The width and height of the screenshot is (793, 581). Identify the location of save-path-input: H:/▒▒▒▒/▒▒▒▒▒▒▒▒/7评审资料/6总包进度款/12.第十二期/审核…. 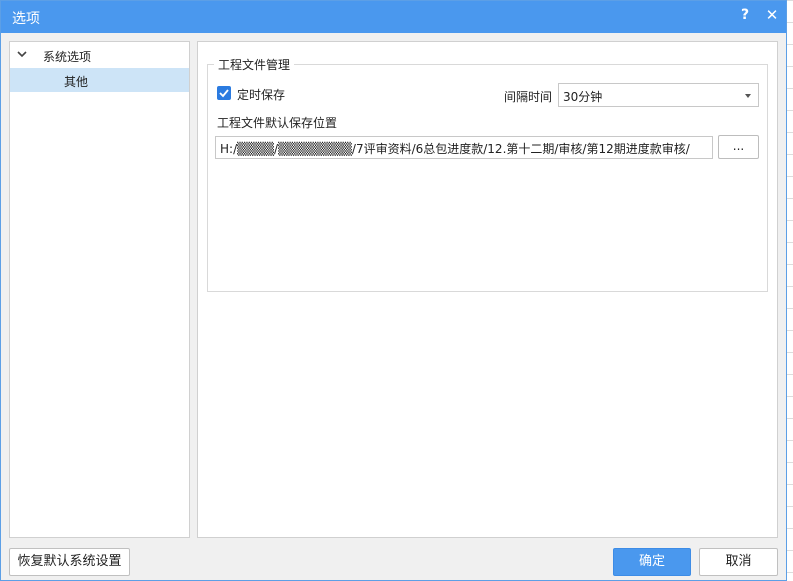
(464, 147).